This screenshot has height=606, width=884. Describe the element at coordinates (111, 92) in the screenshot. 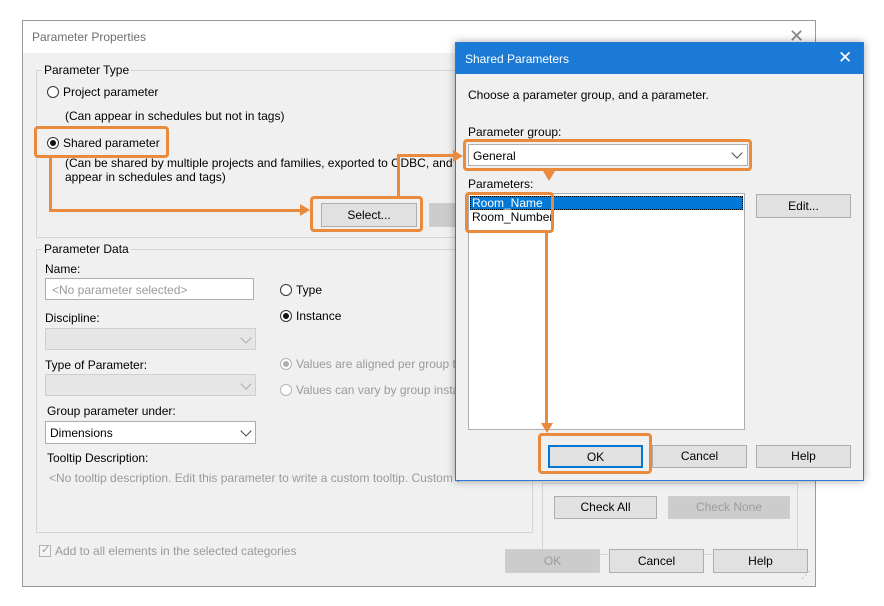

I see `project-parameter-label: Project parameter` at that location.